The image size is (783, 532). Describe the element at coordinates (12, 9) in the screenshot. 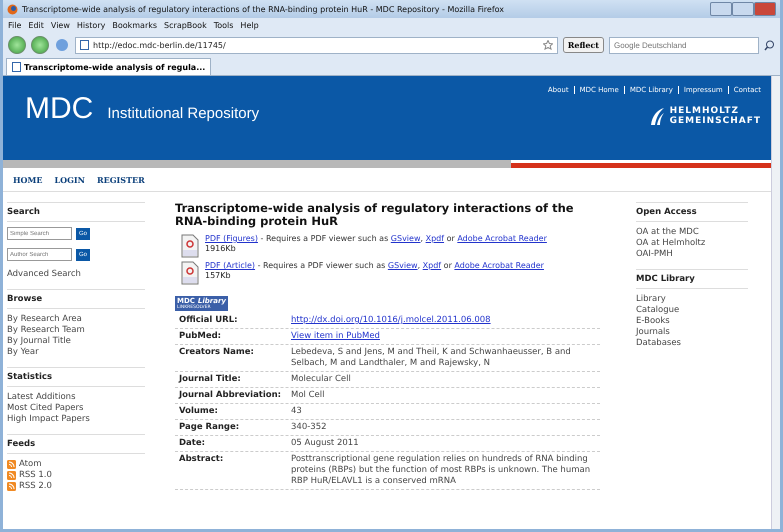

I see `firefox-icon` at that location.